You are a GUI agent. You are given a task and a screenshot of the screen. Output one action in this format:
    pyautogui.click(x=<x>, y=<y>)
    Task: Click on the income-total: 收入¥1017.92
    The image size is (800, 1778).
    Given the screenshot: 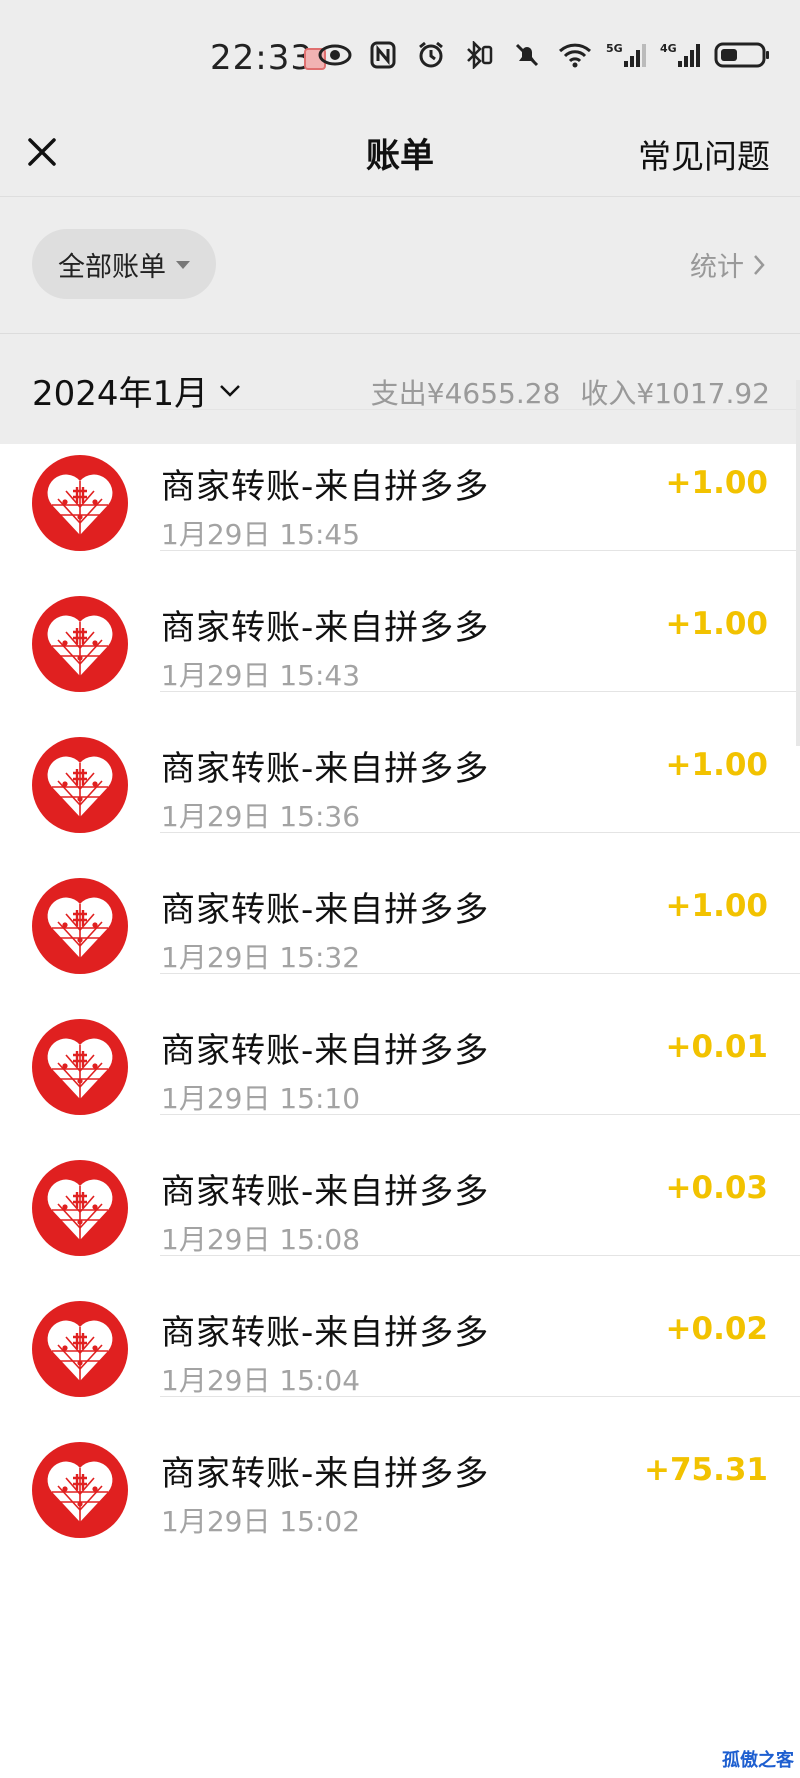 What is the action you would take?
    pyautogui.click(x=675, y=393)
    